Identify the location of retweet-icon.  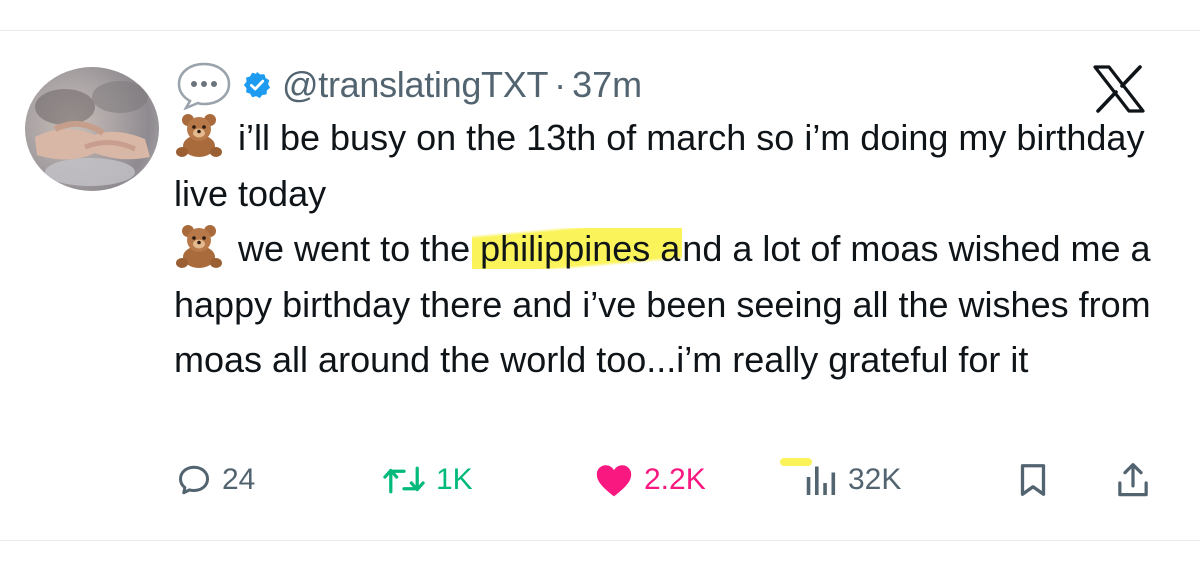
(404, 480).